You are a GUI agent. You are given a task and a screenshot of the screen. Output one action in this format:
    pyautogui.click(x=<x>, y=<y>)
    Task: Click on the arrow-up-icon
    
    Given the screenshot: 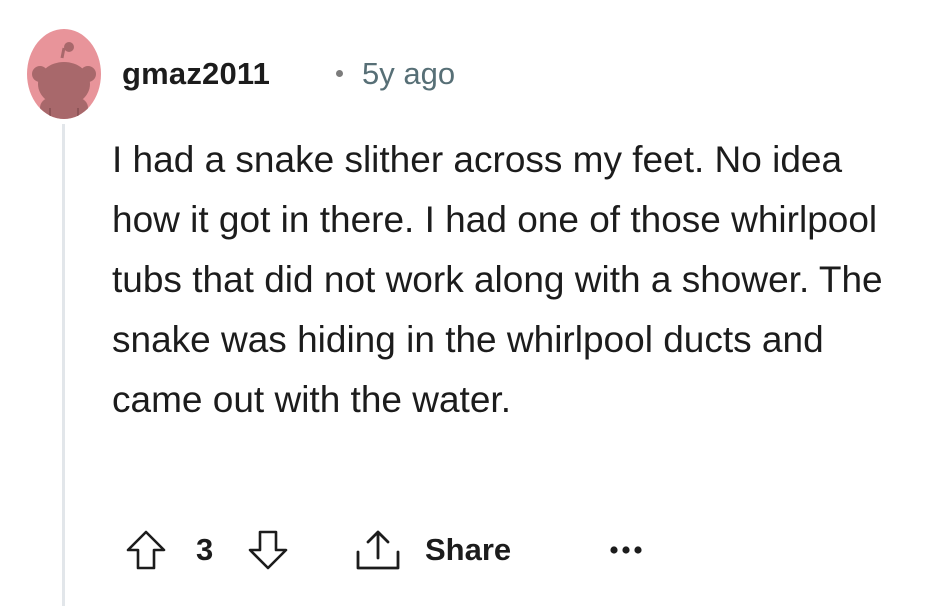 What is the action you would take?
    pyautogui.click(x=146, y=550)
    